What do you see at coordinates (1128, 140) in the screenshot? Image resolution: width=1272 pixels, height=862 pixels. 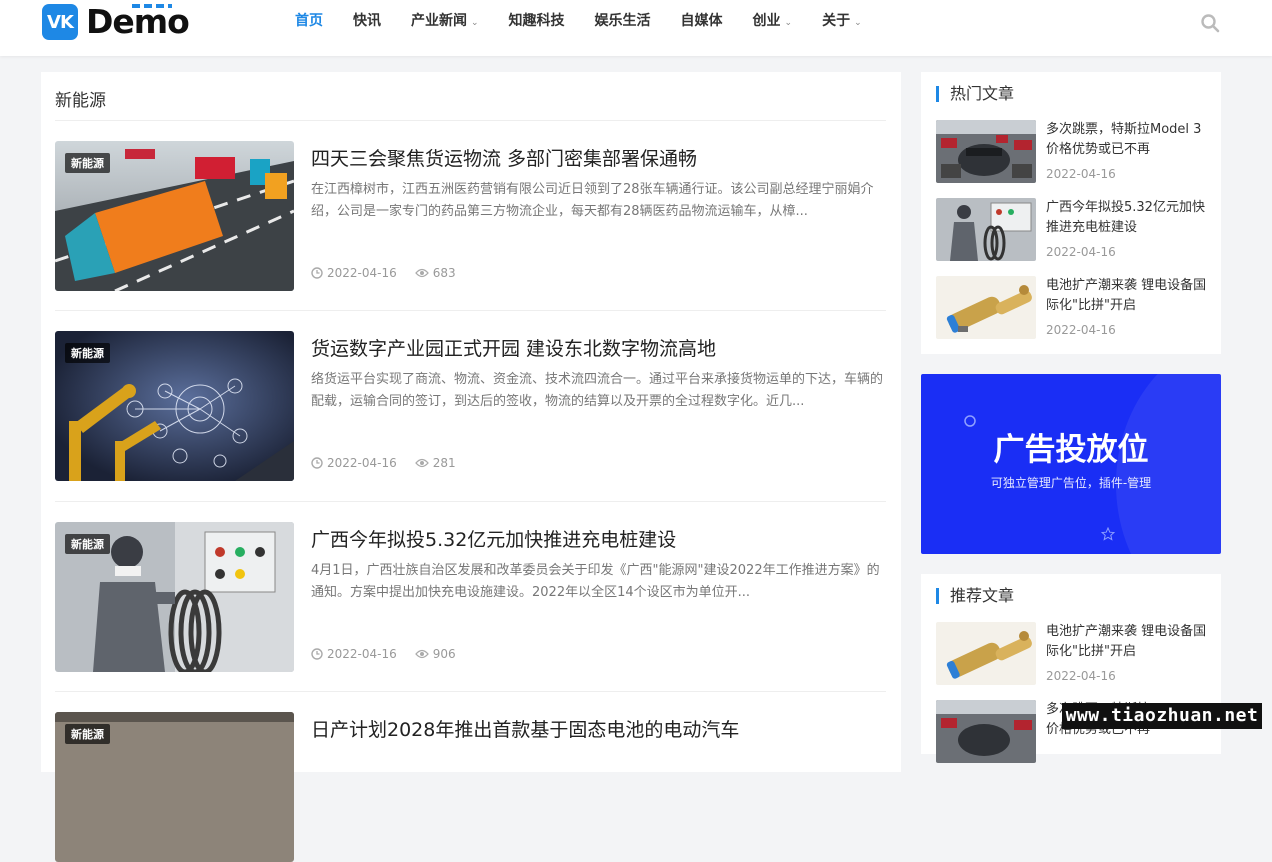 I see `hot-article-title: 多次跳票，特斯拉Model 3价格优势或已不再` at bounding box center [1128, 140].